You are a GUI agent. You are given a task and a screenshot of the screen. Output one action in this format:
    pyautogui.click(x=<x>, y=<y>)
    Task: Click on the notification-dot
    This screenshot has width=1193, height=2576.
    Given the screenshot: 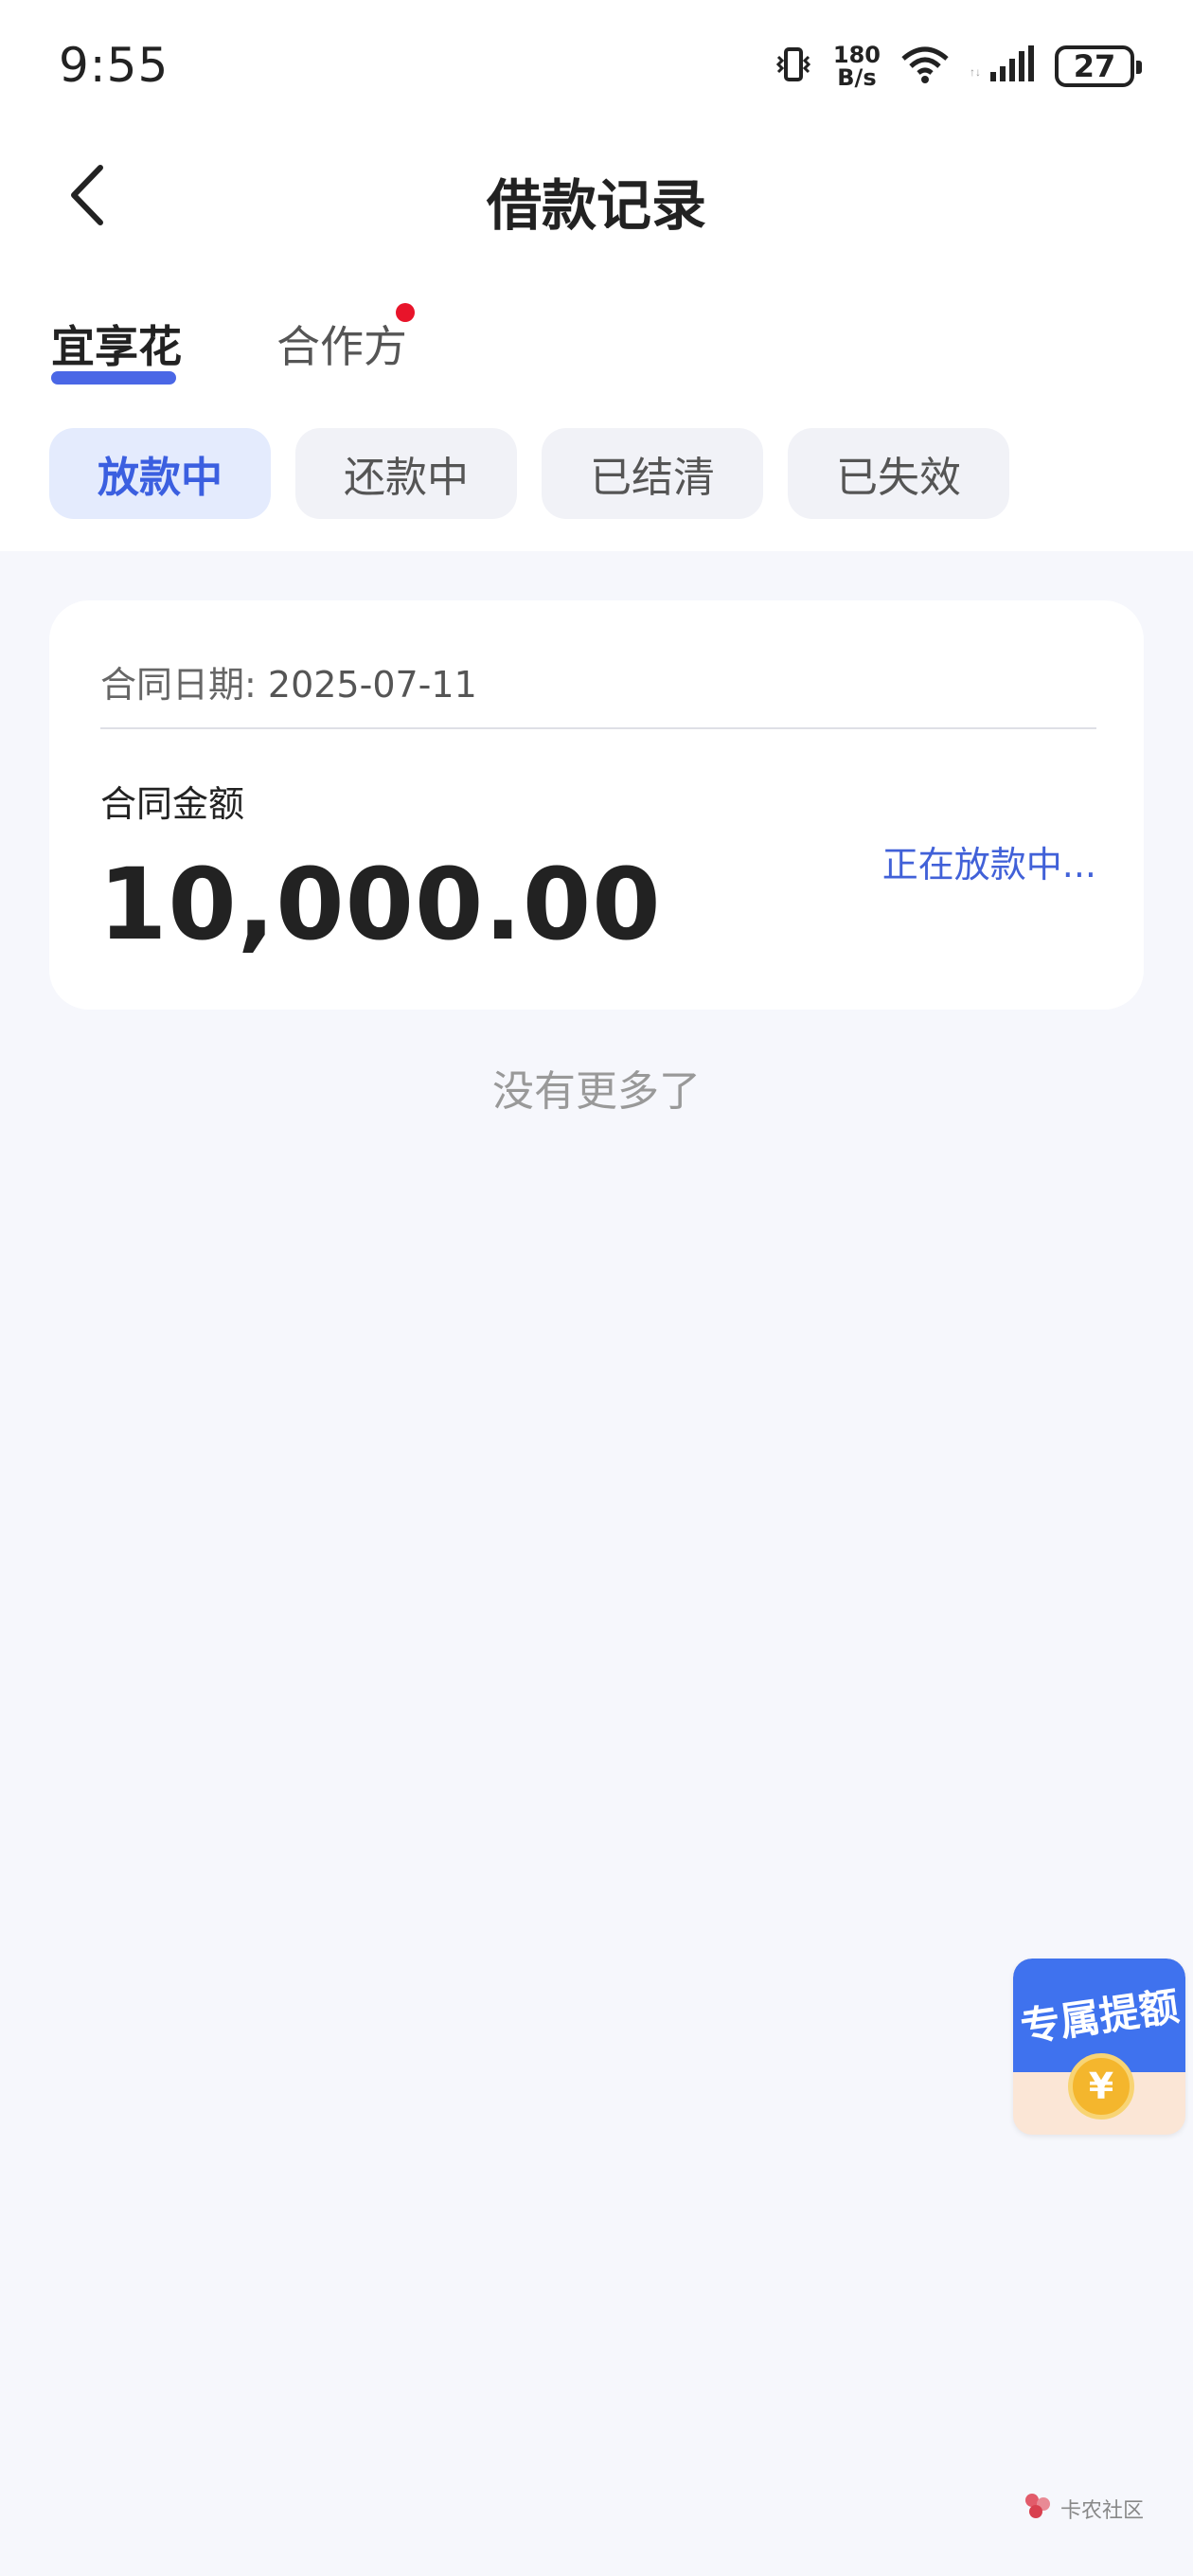 What is the action you would take?
    pyautogui.click(x=405, y=312)
    